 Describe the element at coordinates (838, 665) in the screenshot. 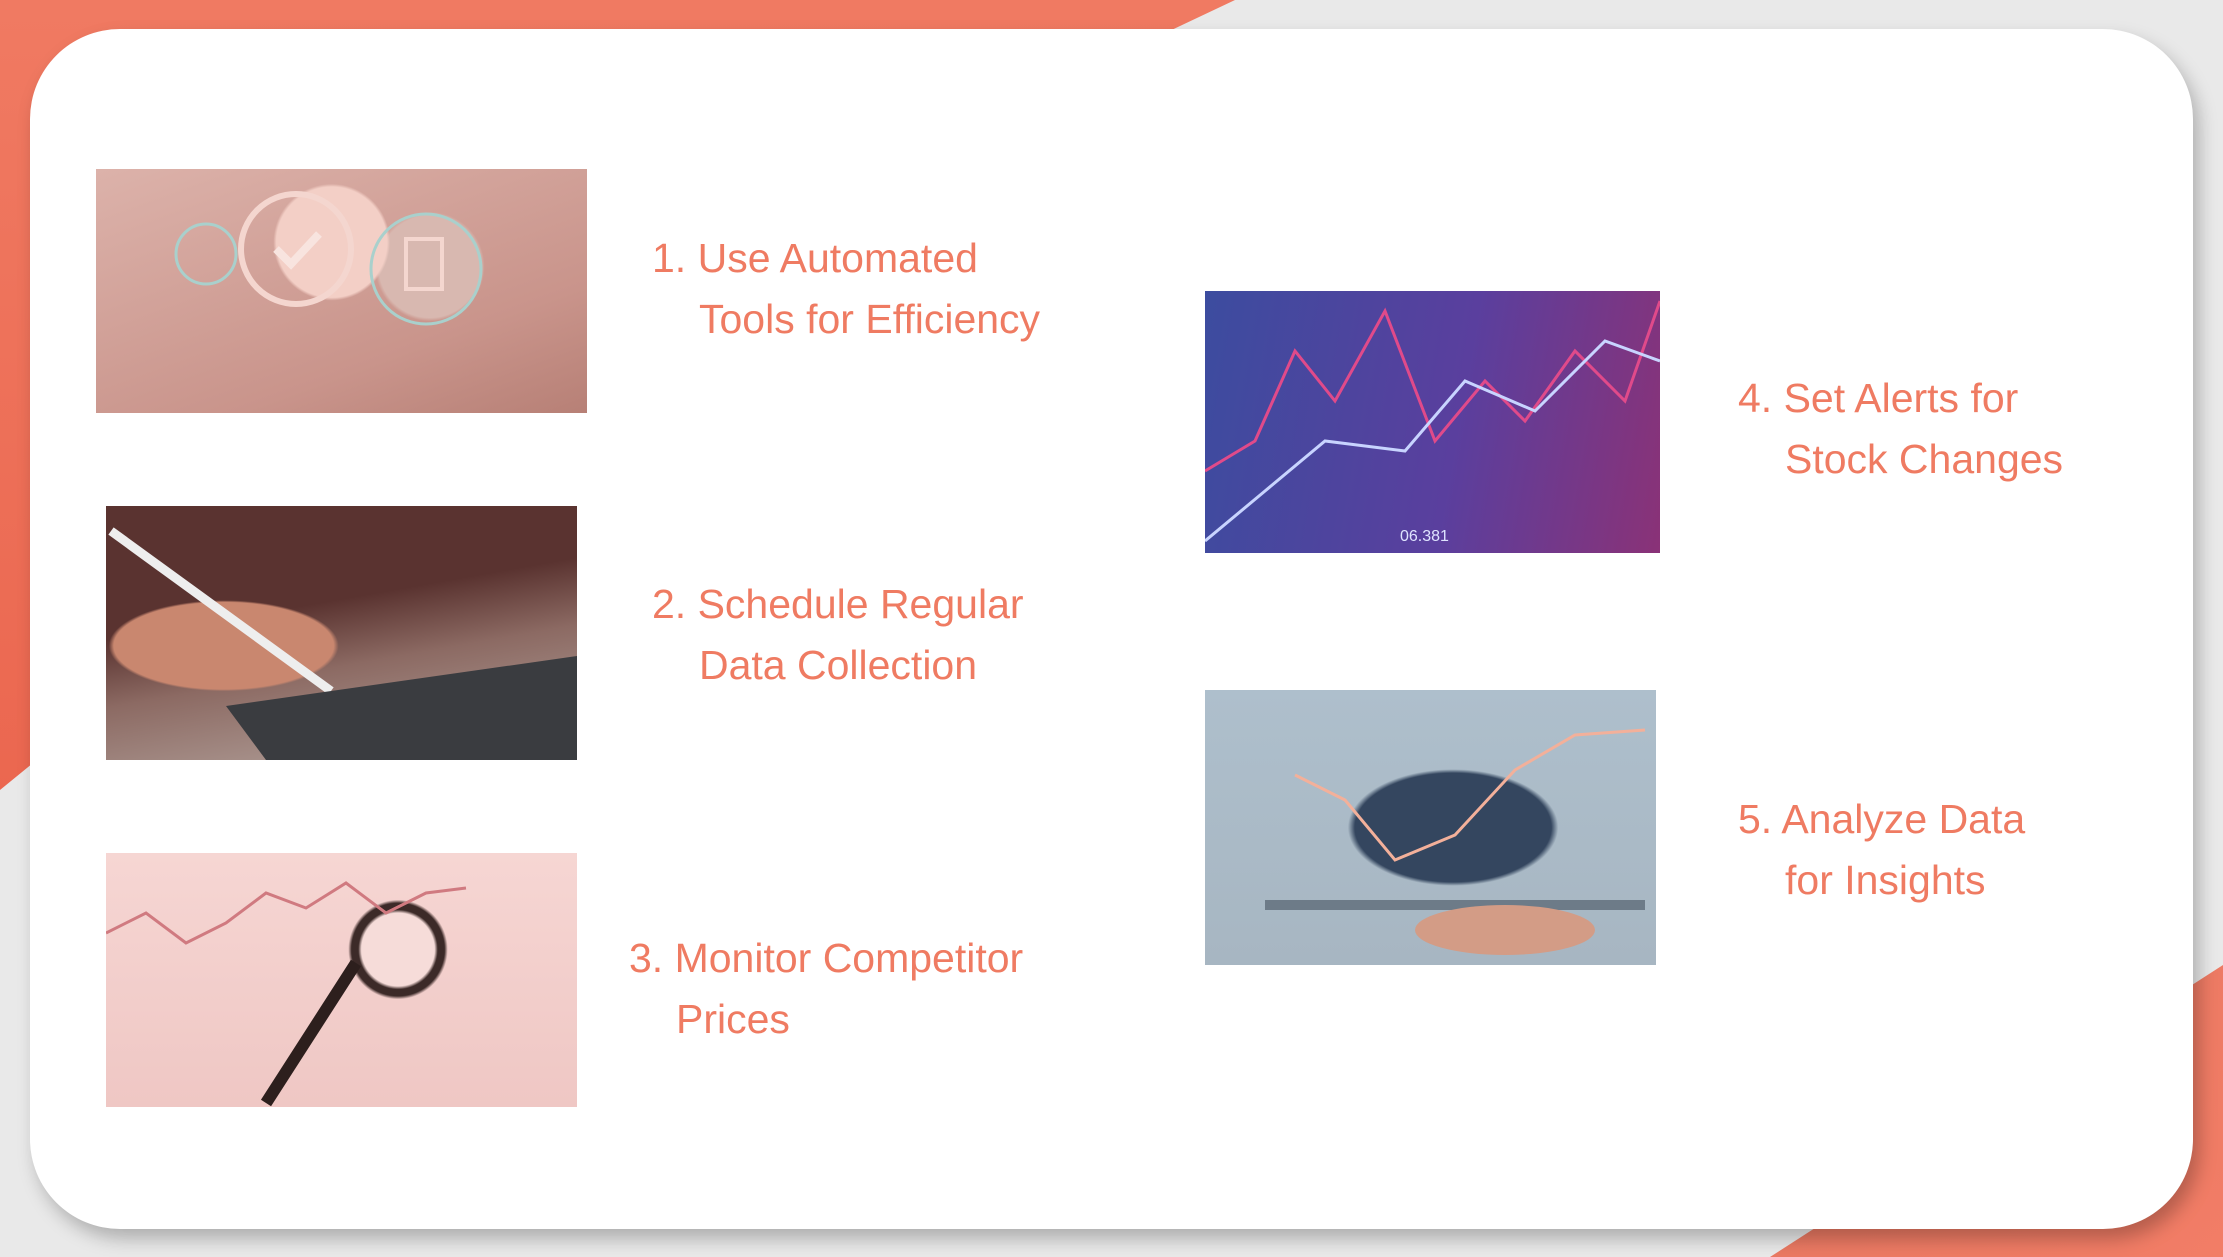

I see `step-2-line2: Data Collection` at that location.